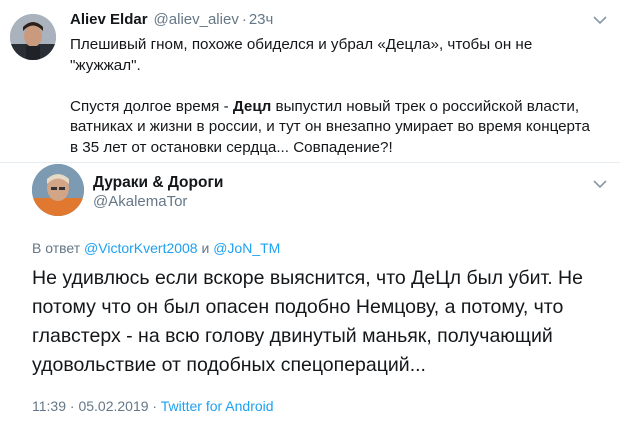  I want to click on display-name: Aliev Eldar, so click(109, 19).